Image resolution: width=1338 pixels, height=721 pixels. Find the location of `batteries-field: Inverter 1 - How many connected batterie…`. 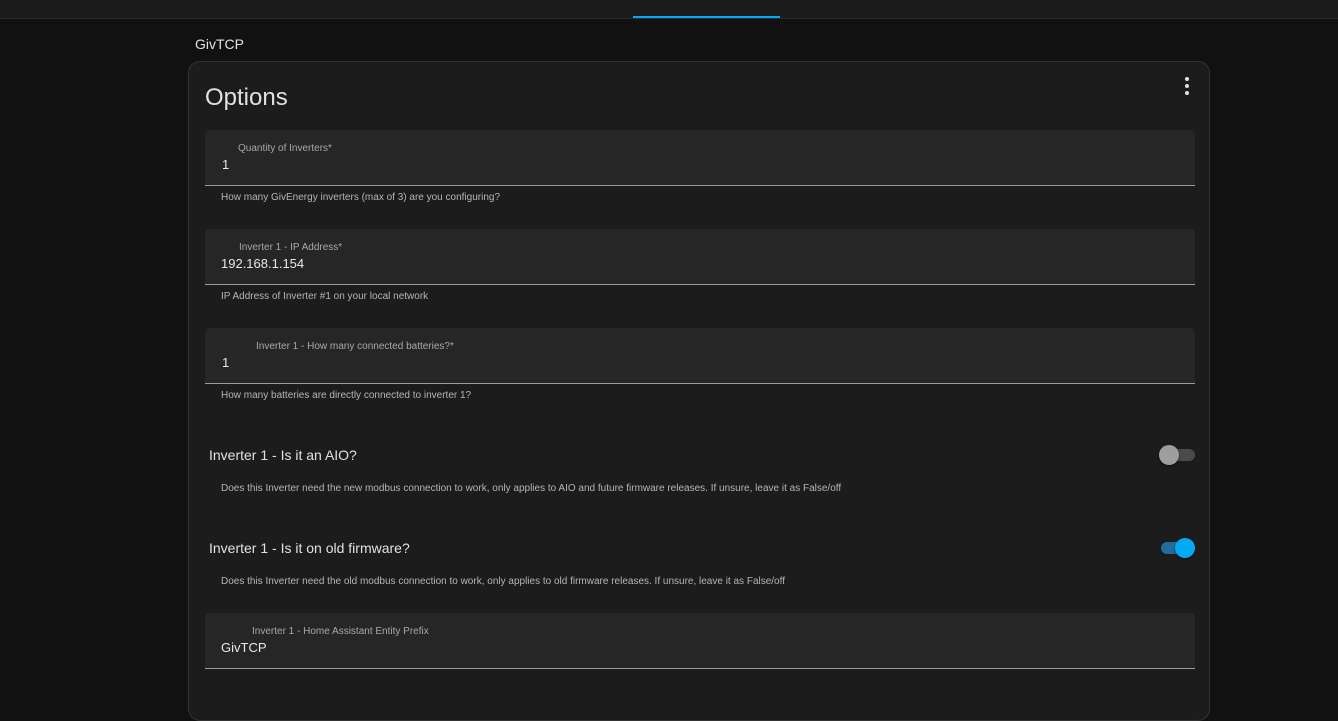

batteries-field: Inverter 1 - How many connected batterie… is located at coordinates (700, 356).